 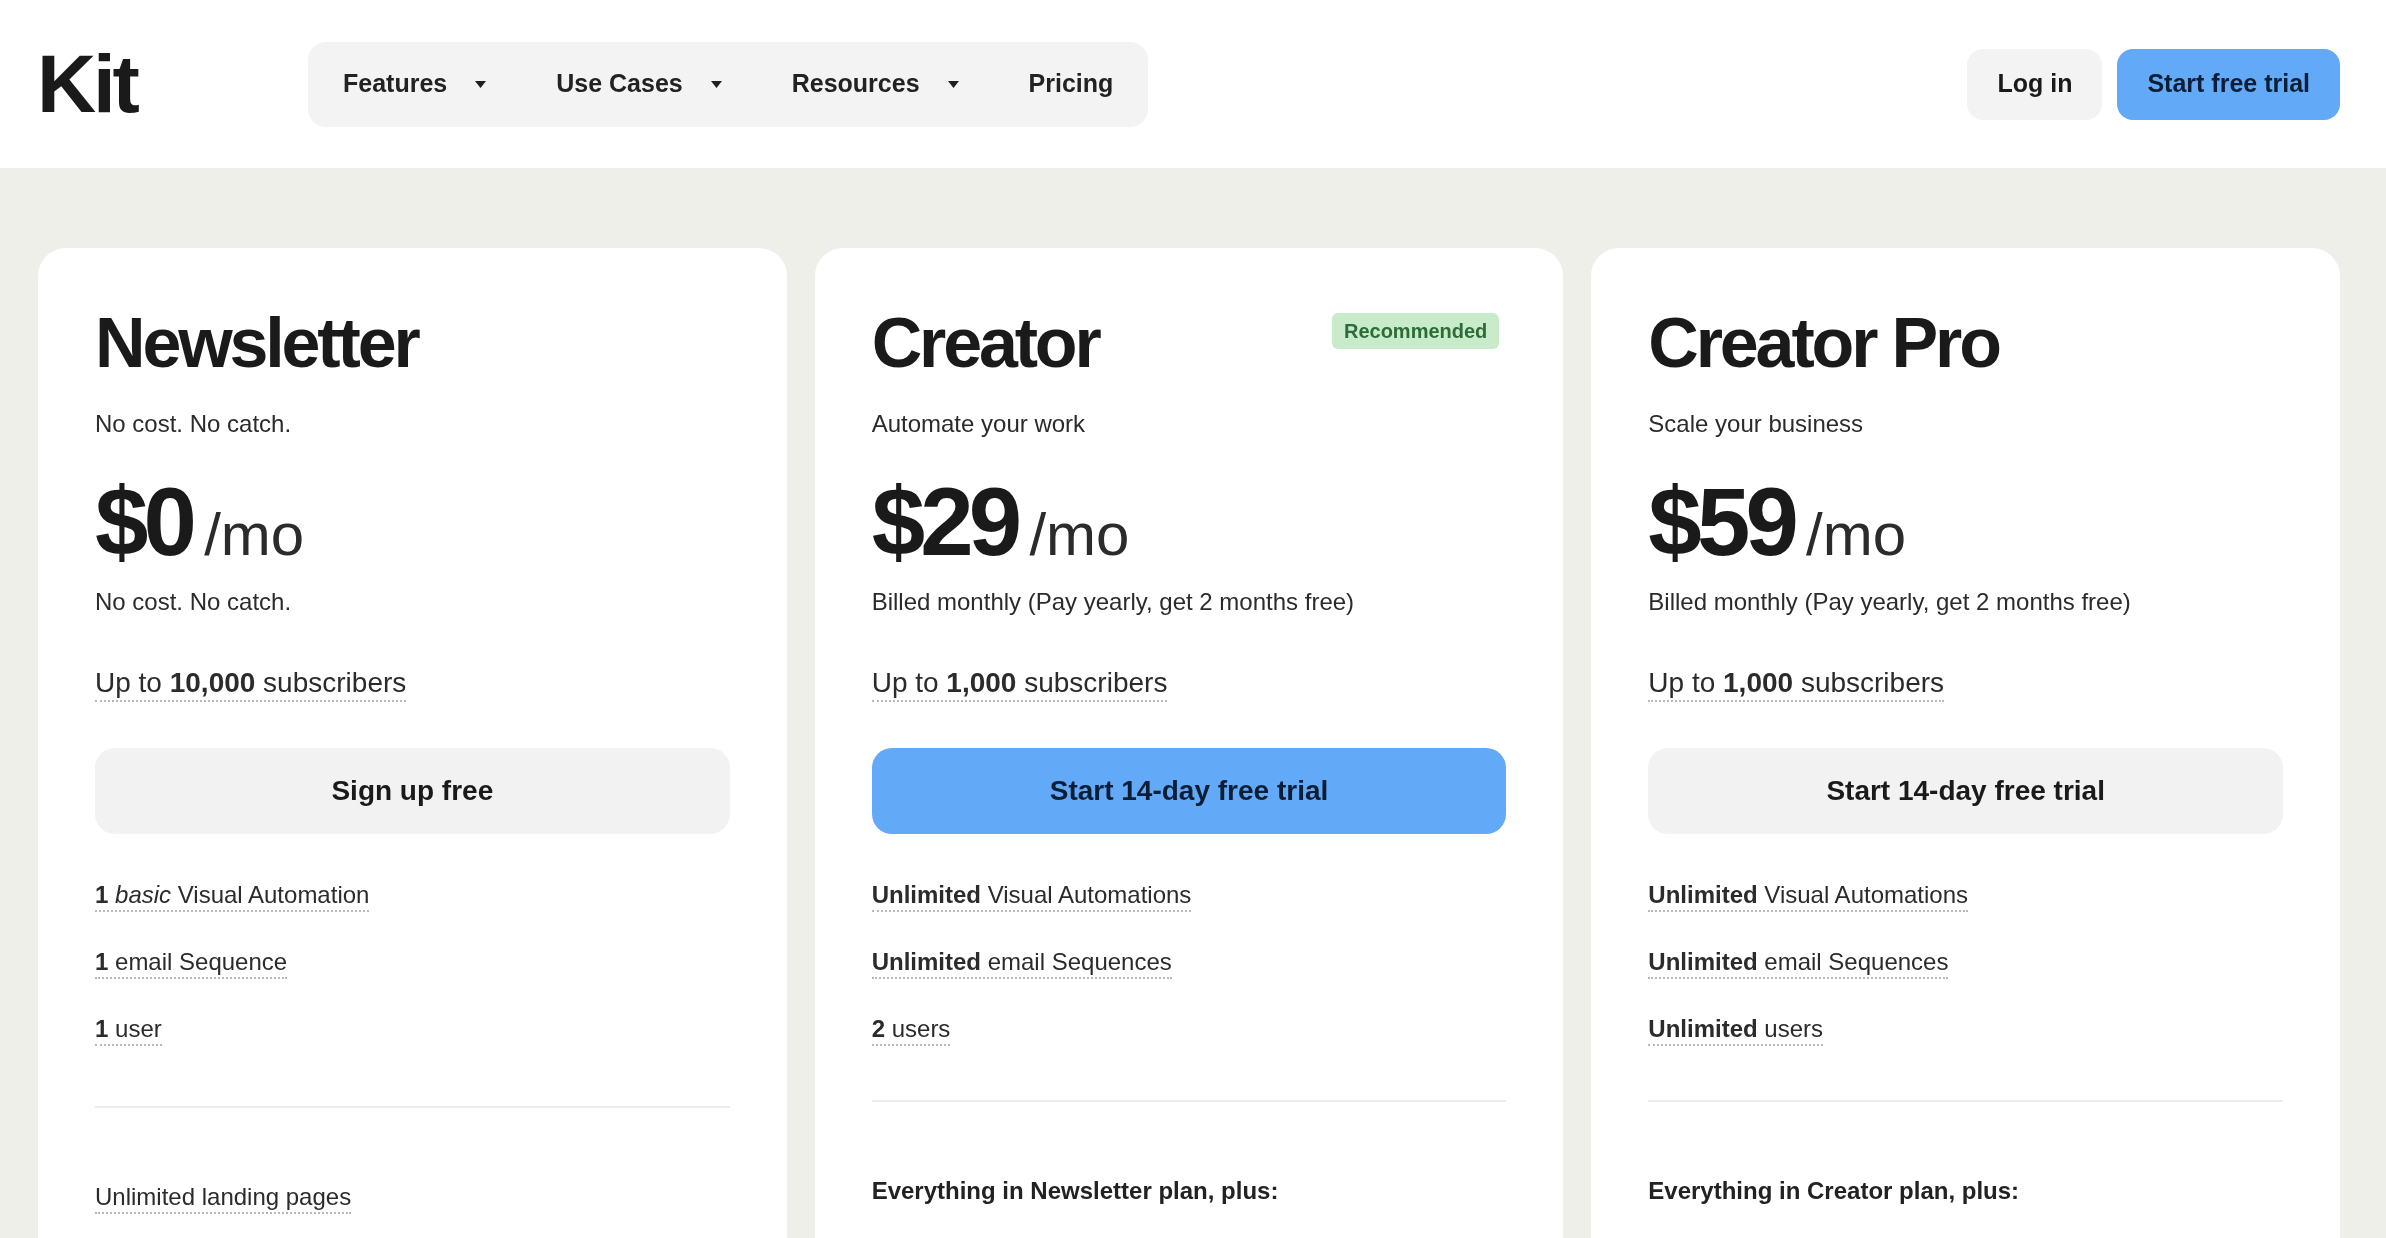 I want to click on nav-item: Pricing, so click(x=1071, y=84).